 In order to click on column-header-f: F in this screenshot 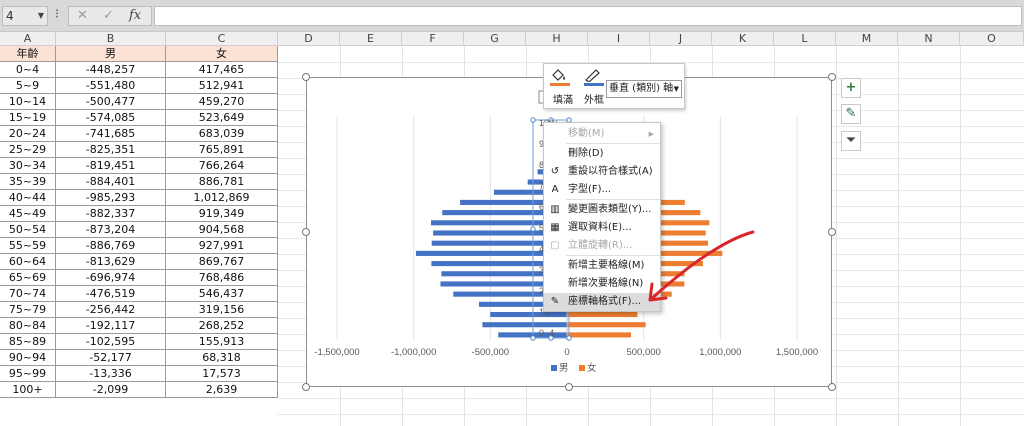, I will do `click(433, 39)`.